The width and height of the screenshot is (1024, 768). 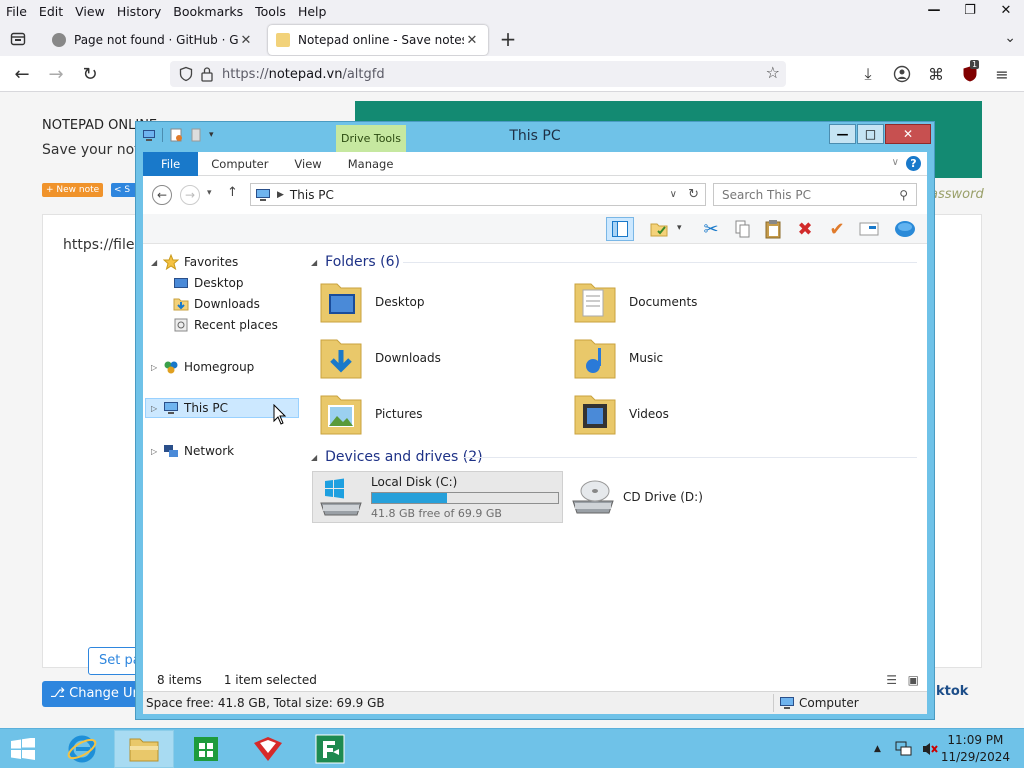 What do you see at coordinates (202, 367) in the screenshot?
I see `nav-homegroup: ▷ Homegroup` at bounding box center [202, 367].